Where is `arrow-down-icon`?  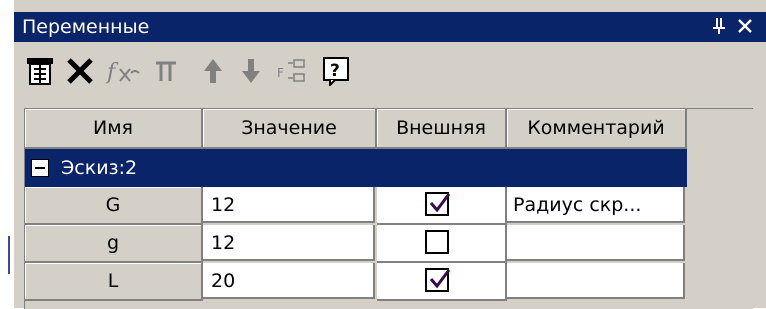 arrow-down-icon is located at coordinates (251, 71).